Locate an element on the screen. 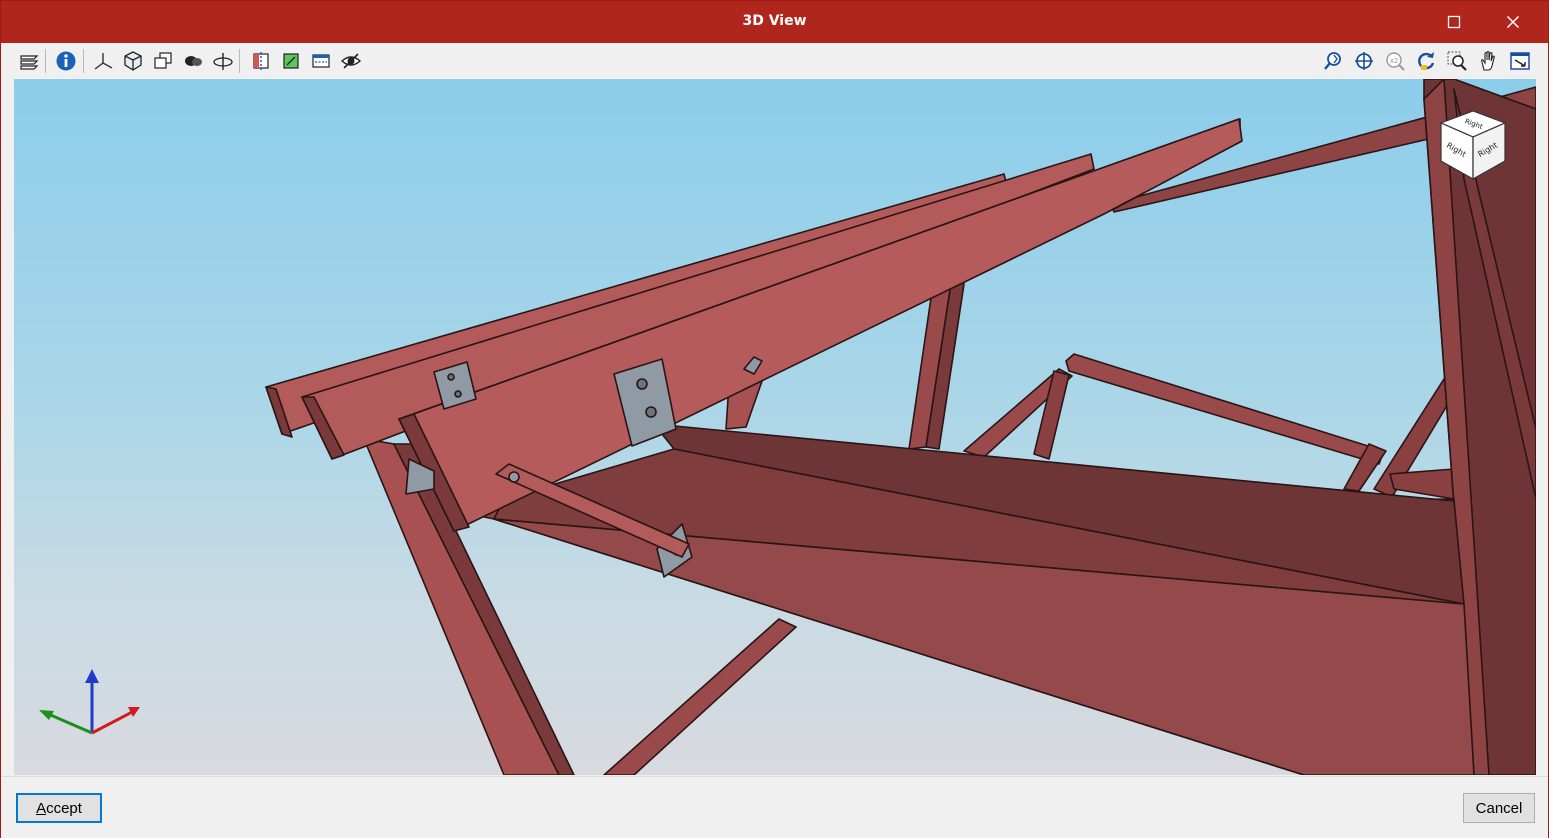  refresh-button is located at coordinates (1426, 61).